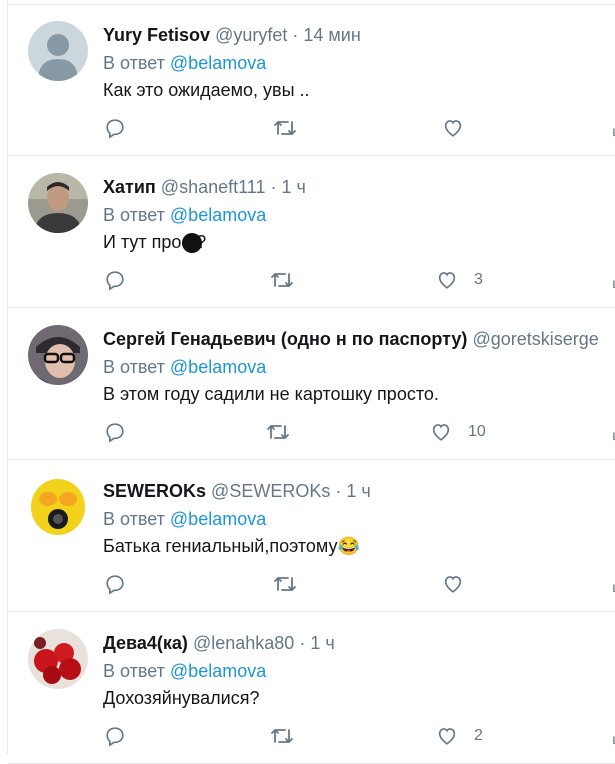  What do you see at coordinates (156, 35) in the screenshot?
I see `author-name: Yury Fetisov` at bounding box center [156, 35].